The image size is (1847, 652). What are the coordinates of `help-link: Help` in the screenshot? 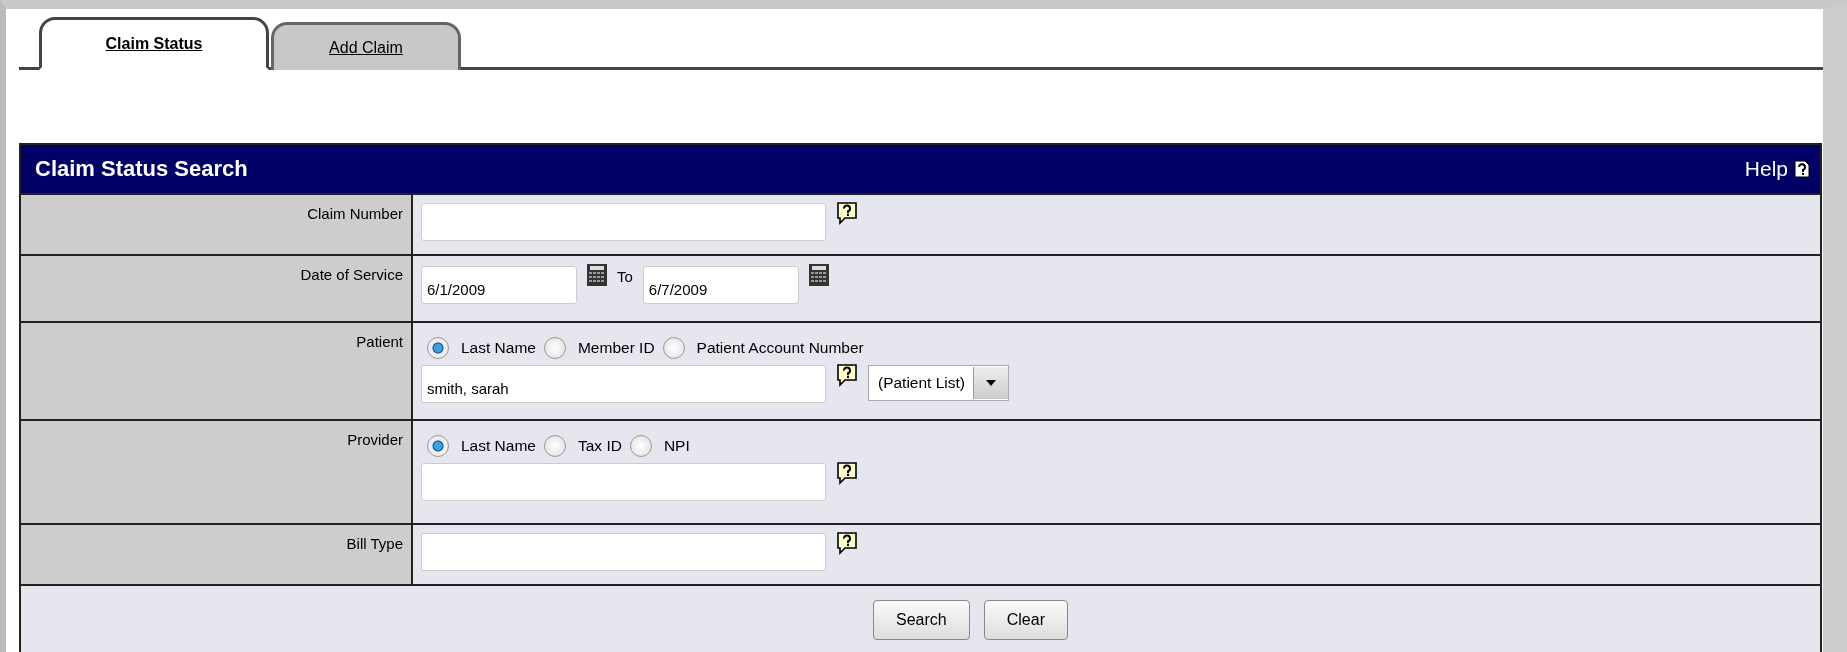 It's located at (1766, 169).